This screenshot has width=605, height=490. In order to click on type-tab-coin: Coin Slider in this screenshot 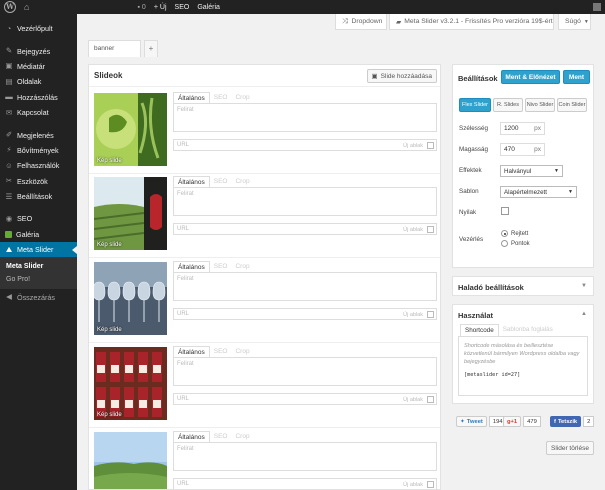, I will do `click(572, 105)`.